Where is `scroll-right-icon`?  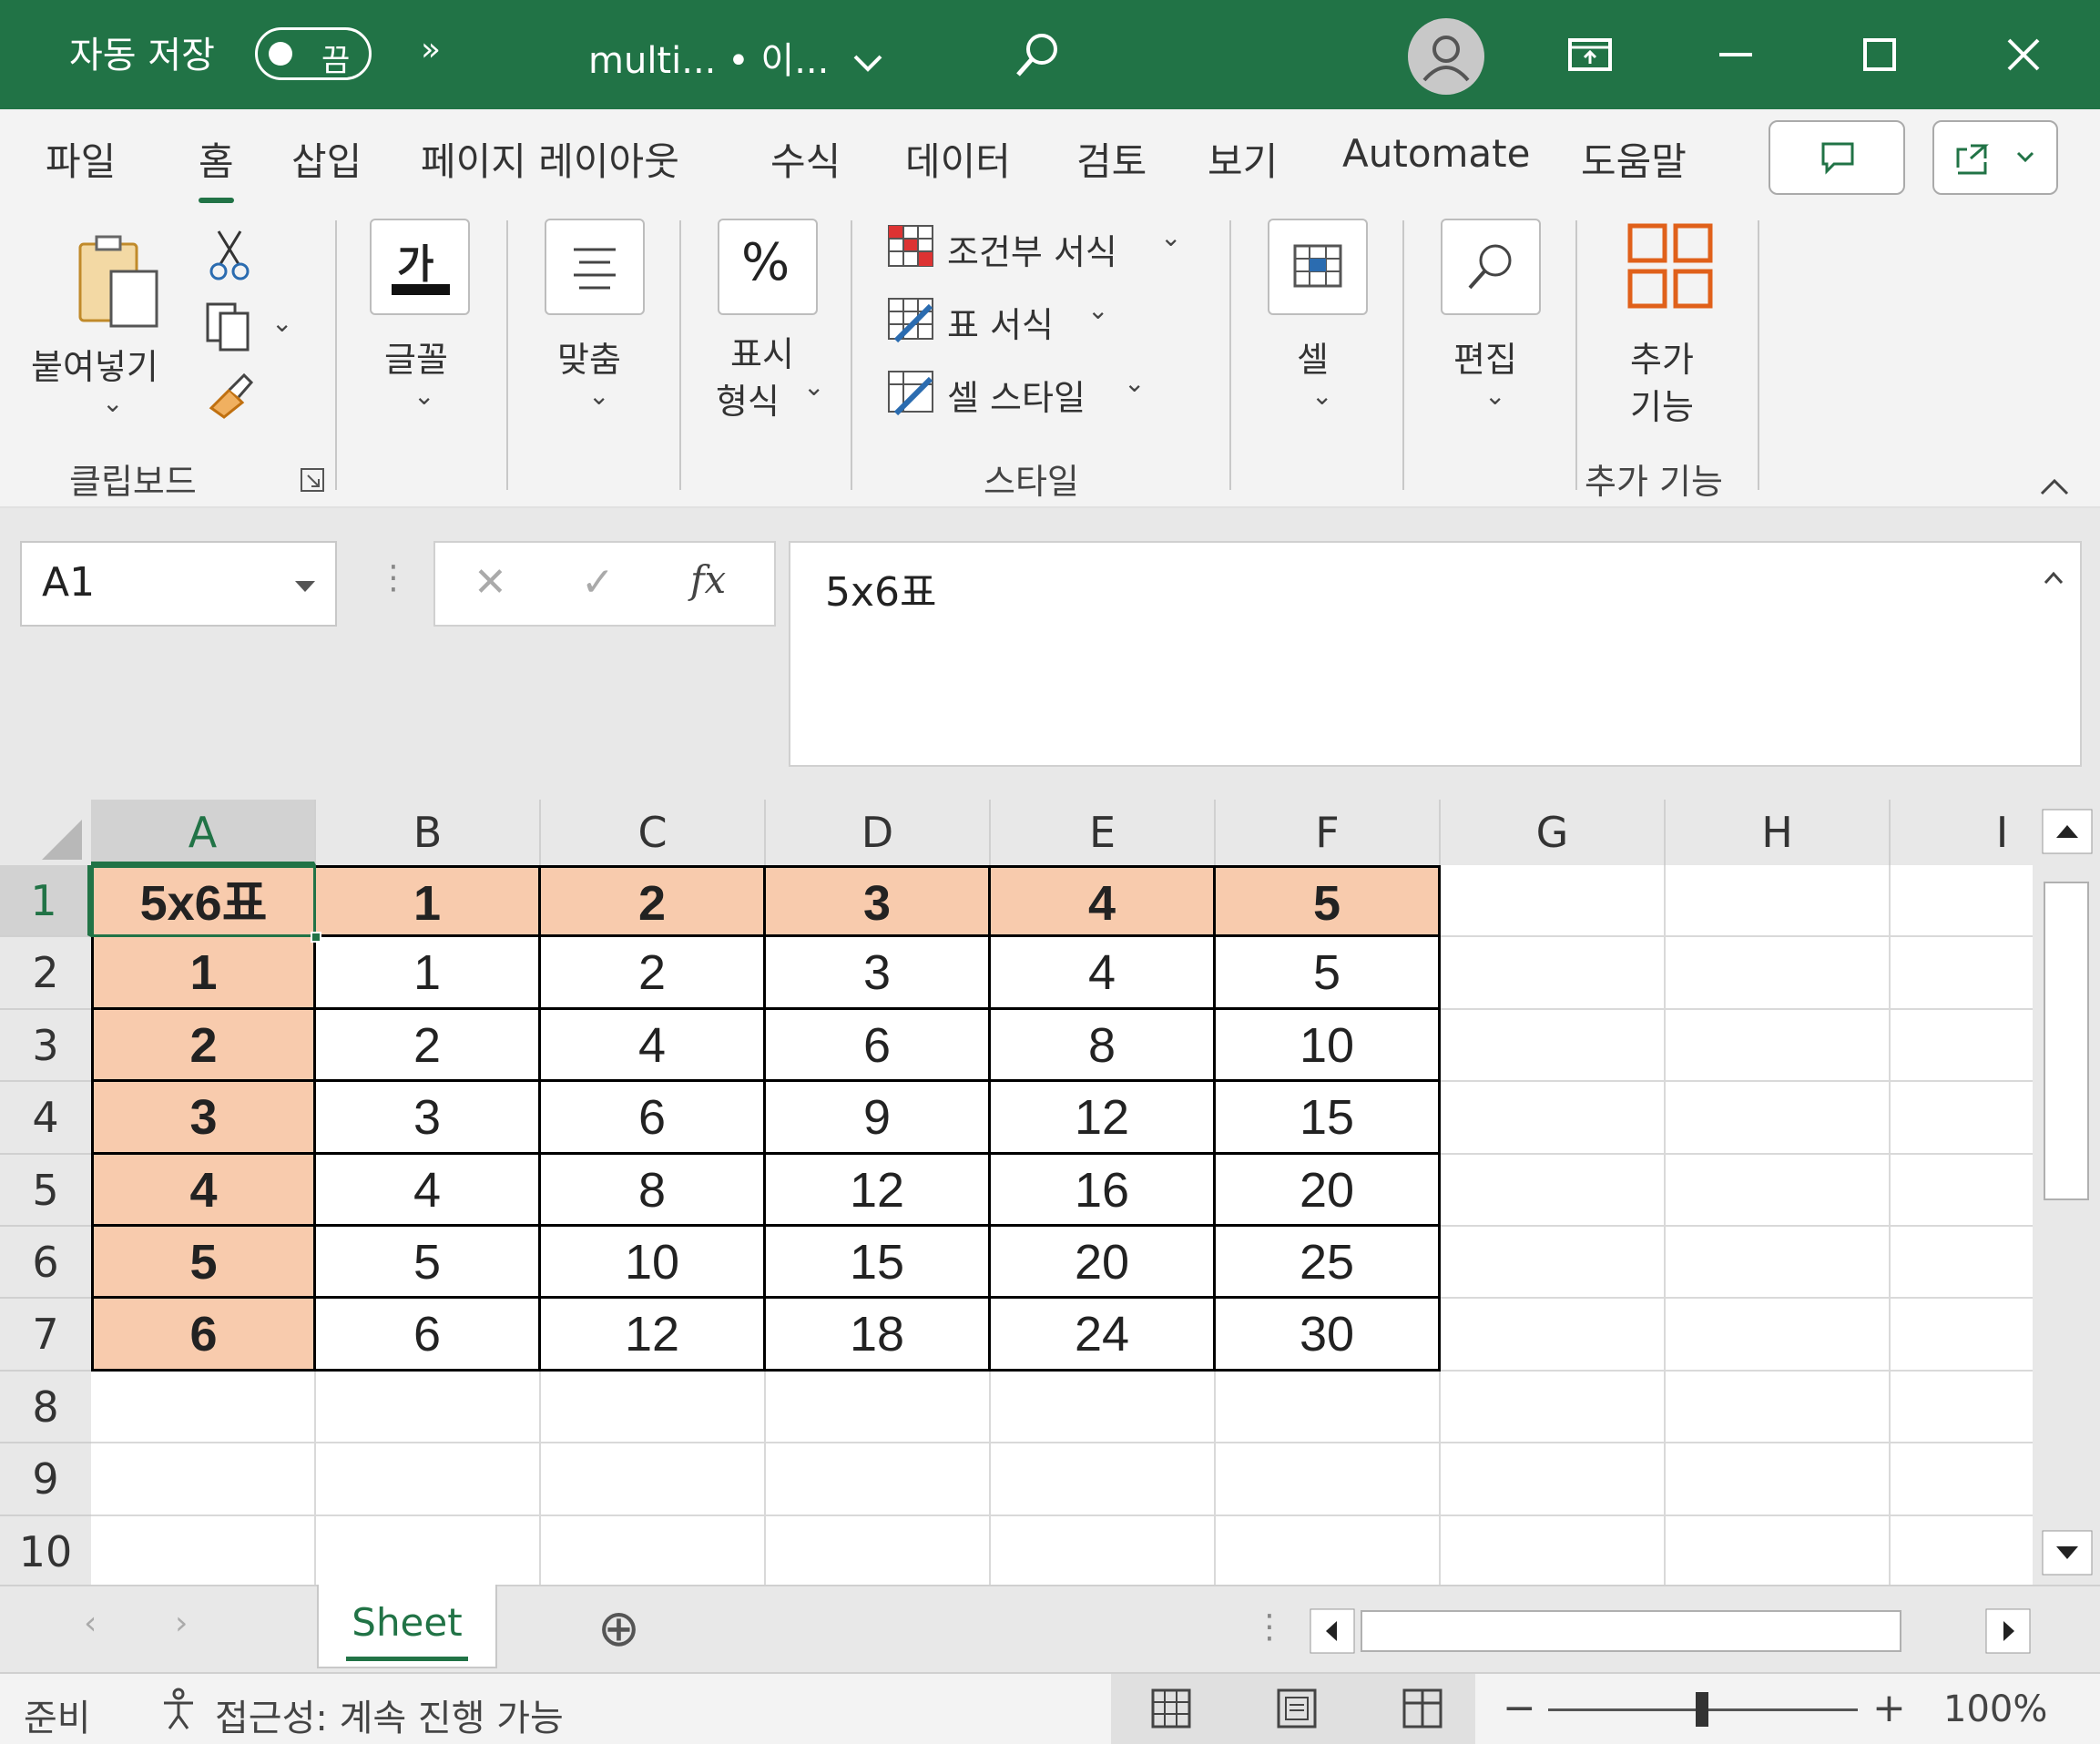
scroll-right-icon is located at coordinates (2008, 1631).